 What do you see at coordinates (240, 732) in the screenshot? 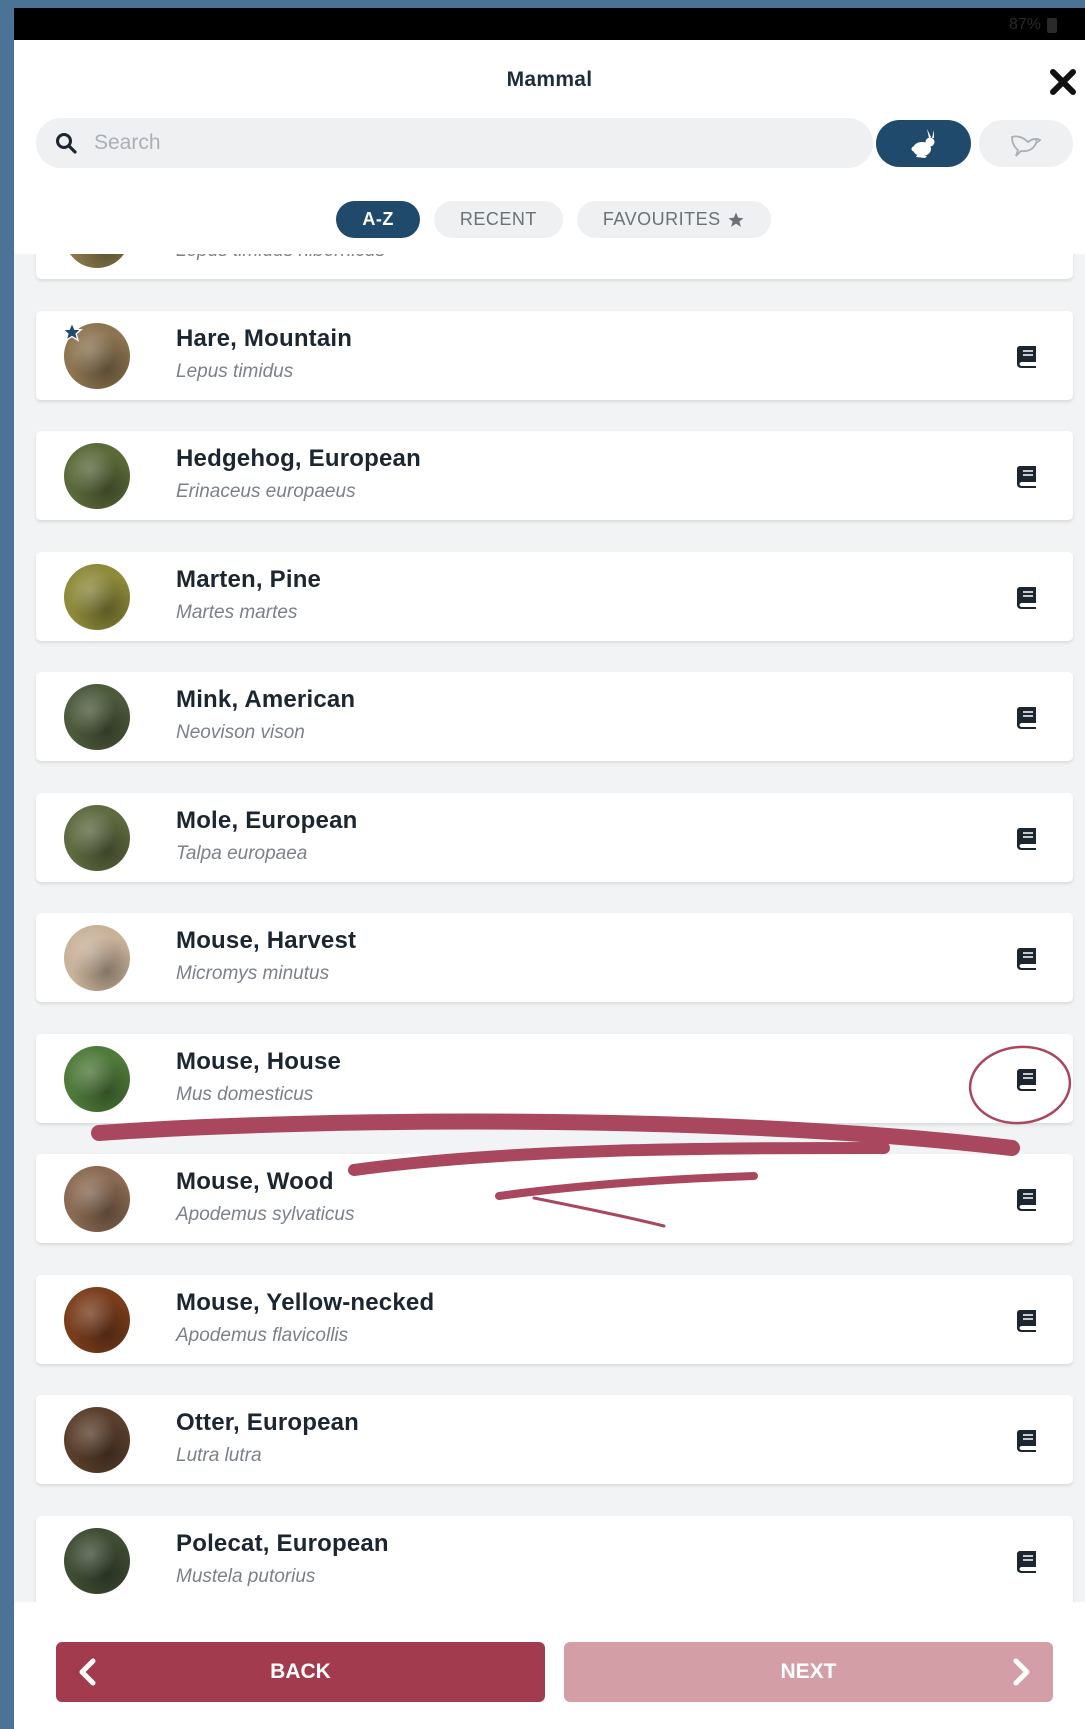
I see `species-latin-name: Neovison vison` at bounding box center [240, 732].